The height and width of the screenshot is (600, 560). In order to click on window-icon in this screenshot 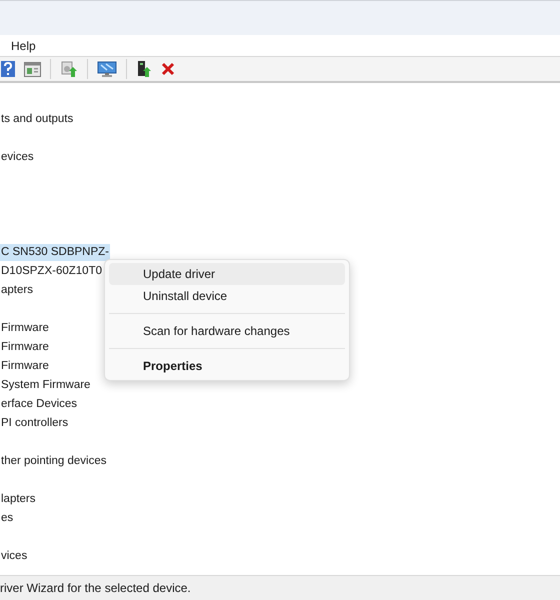, I will do `click(32, 69)`.